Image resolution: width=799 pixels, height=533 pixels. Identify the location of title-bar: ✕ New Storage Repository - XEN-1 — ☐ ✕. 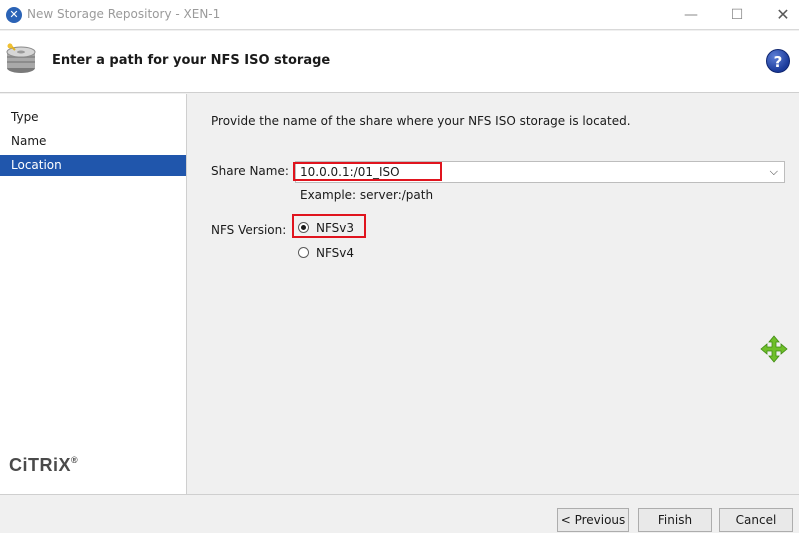
(399, 15).